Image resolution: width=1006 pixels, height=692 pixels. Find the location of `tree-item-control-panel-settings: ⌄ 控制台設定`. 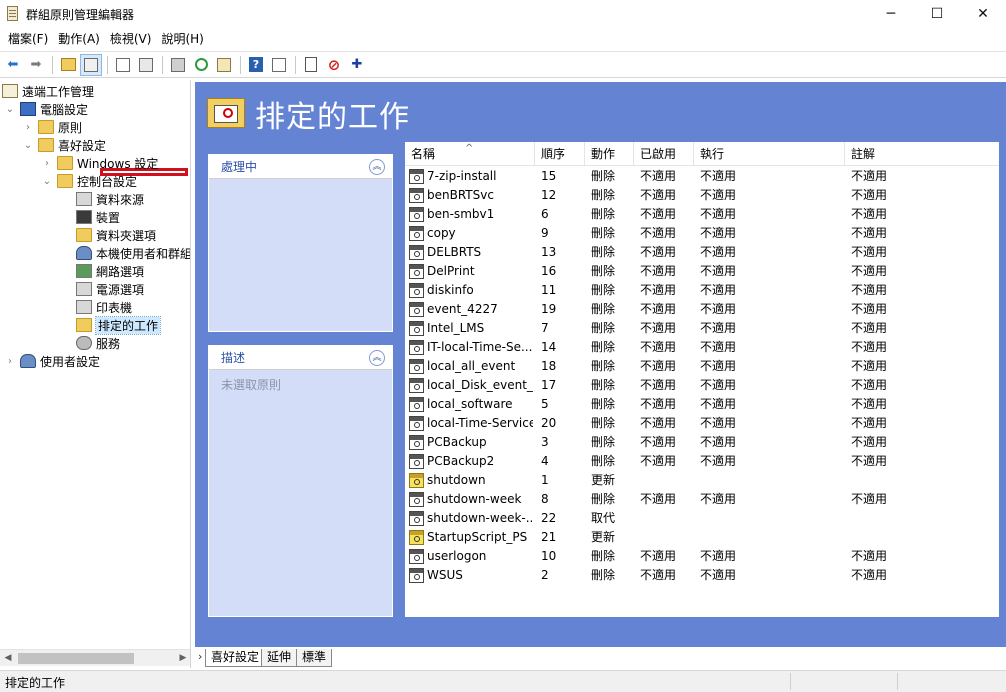

tree-item-control-panel-settings: ⌄ 控制台設定 is located at coordinates (89, 181).